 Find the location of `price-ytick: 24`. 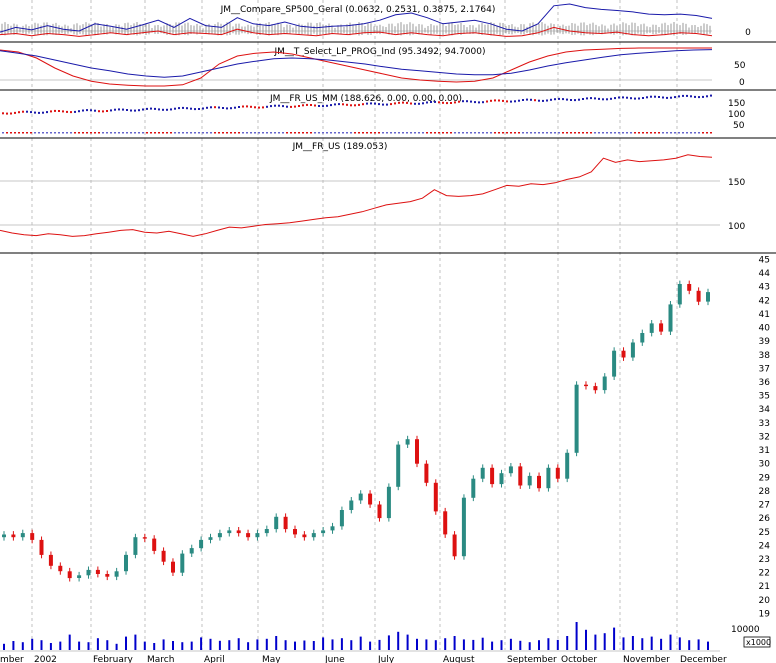

price-ytick: 24 is located at coordinates (765, 546).